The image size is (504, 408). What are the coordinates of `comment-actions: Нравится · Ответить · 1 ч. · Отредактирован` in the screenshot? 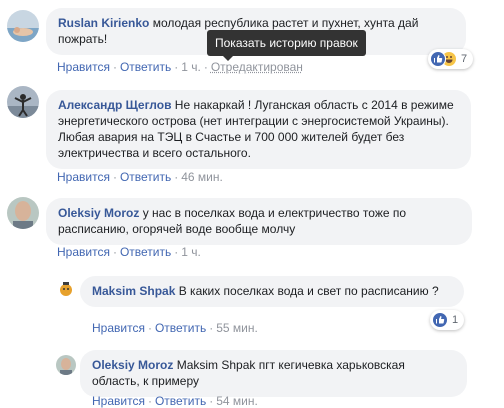 It's located at (180, 67).